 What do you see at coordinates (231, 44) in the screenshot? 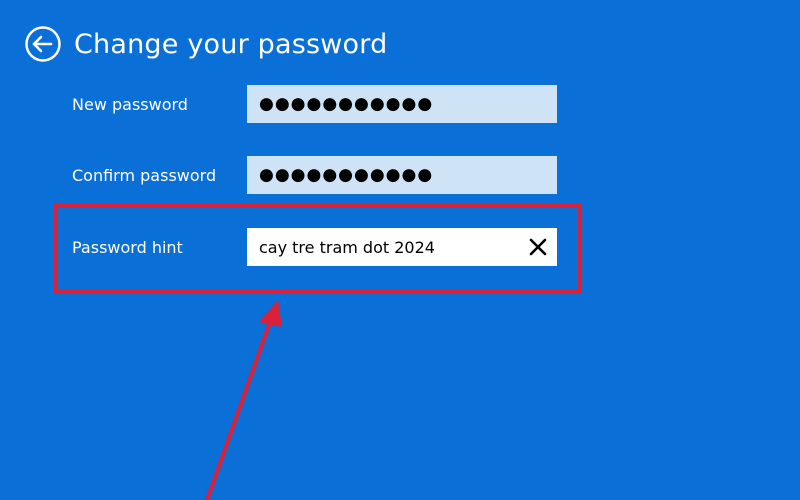
I see `page-title: Change your password` at bounding box center [231, 44].